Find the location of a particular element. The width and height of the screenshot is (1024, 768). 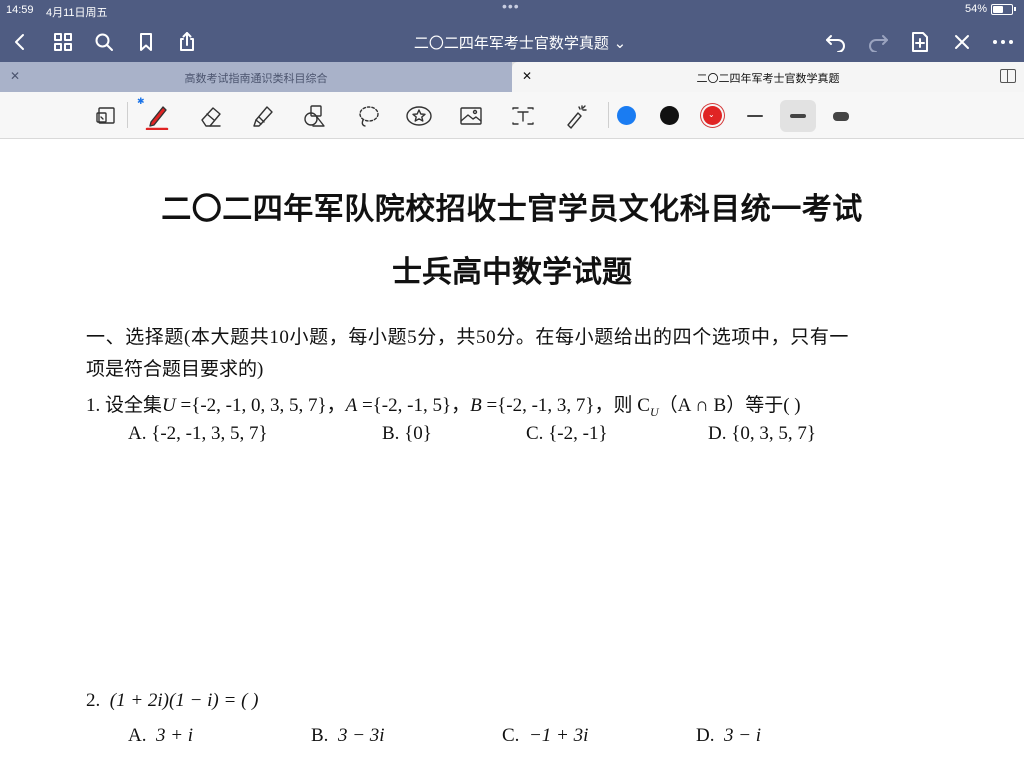

option-text: −1 + 3i is located at coordinates (558, 735).